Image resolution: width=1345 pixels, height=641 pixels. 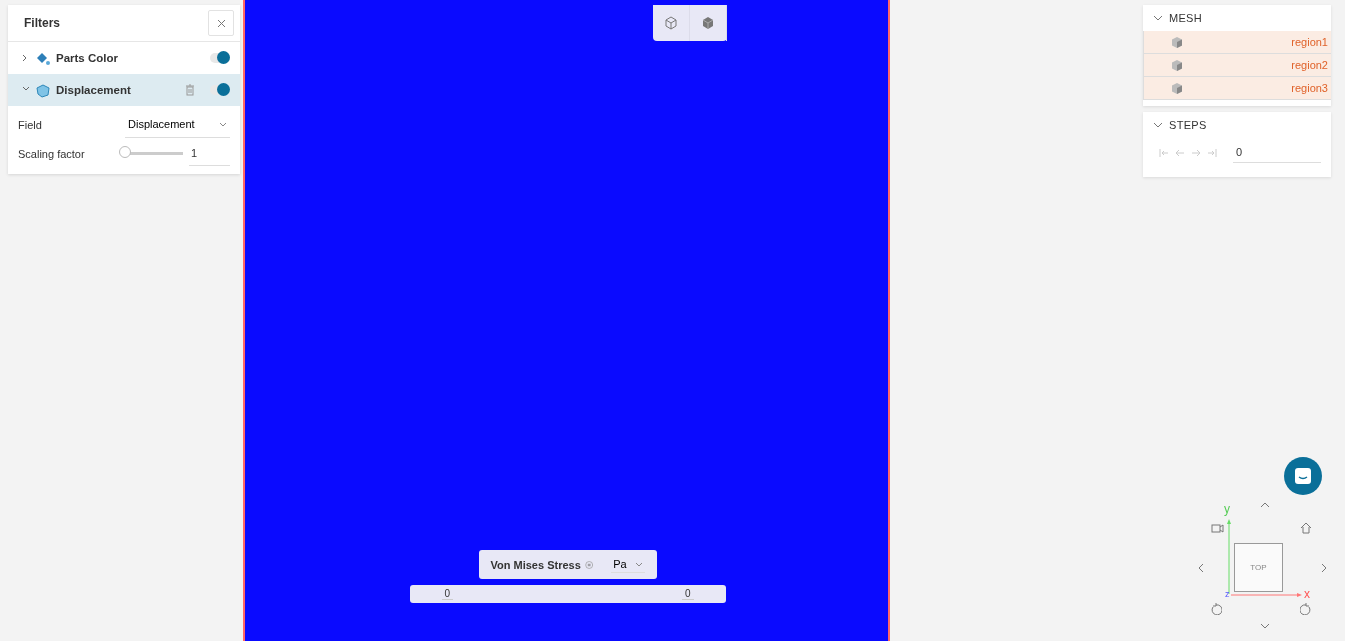 I want to click on legend-title: Von Mises Stress, so click(x=535, y=564).